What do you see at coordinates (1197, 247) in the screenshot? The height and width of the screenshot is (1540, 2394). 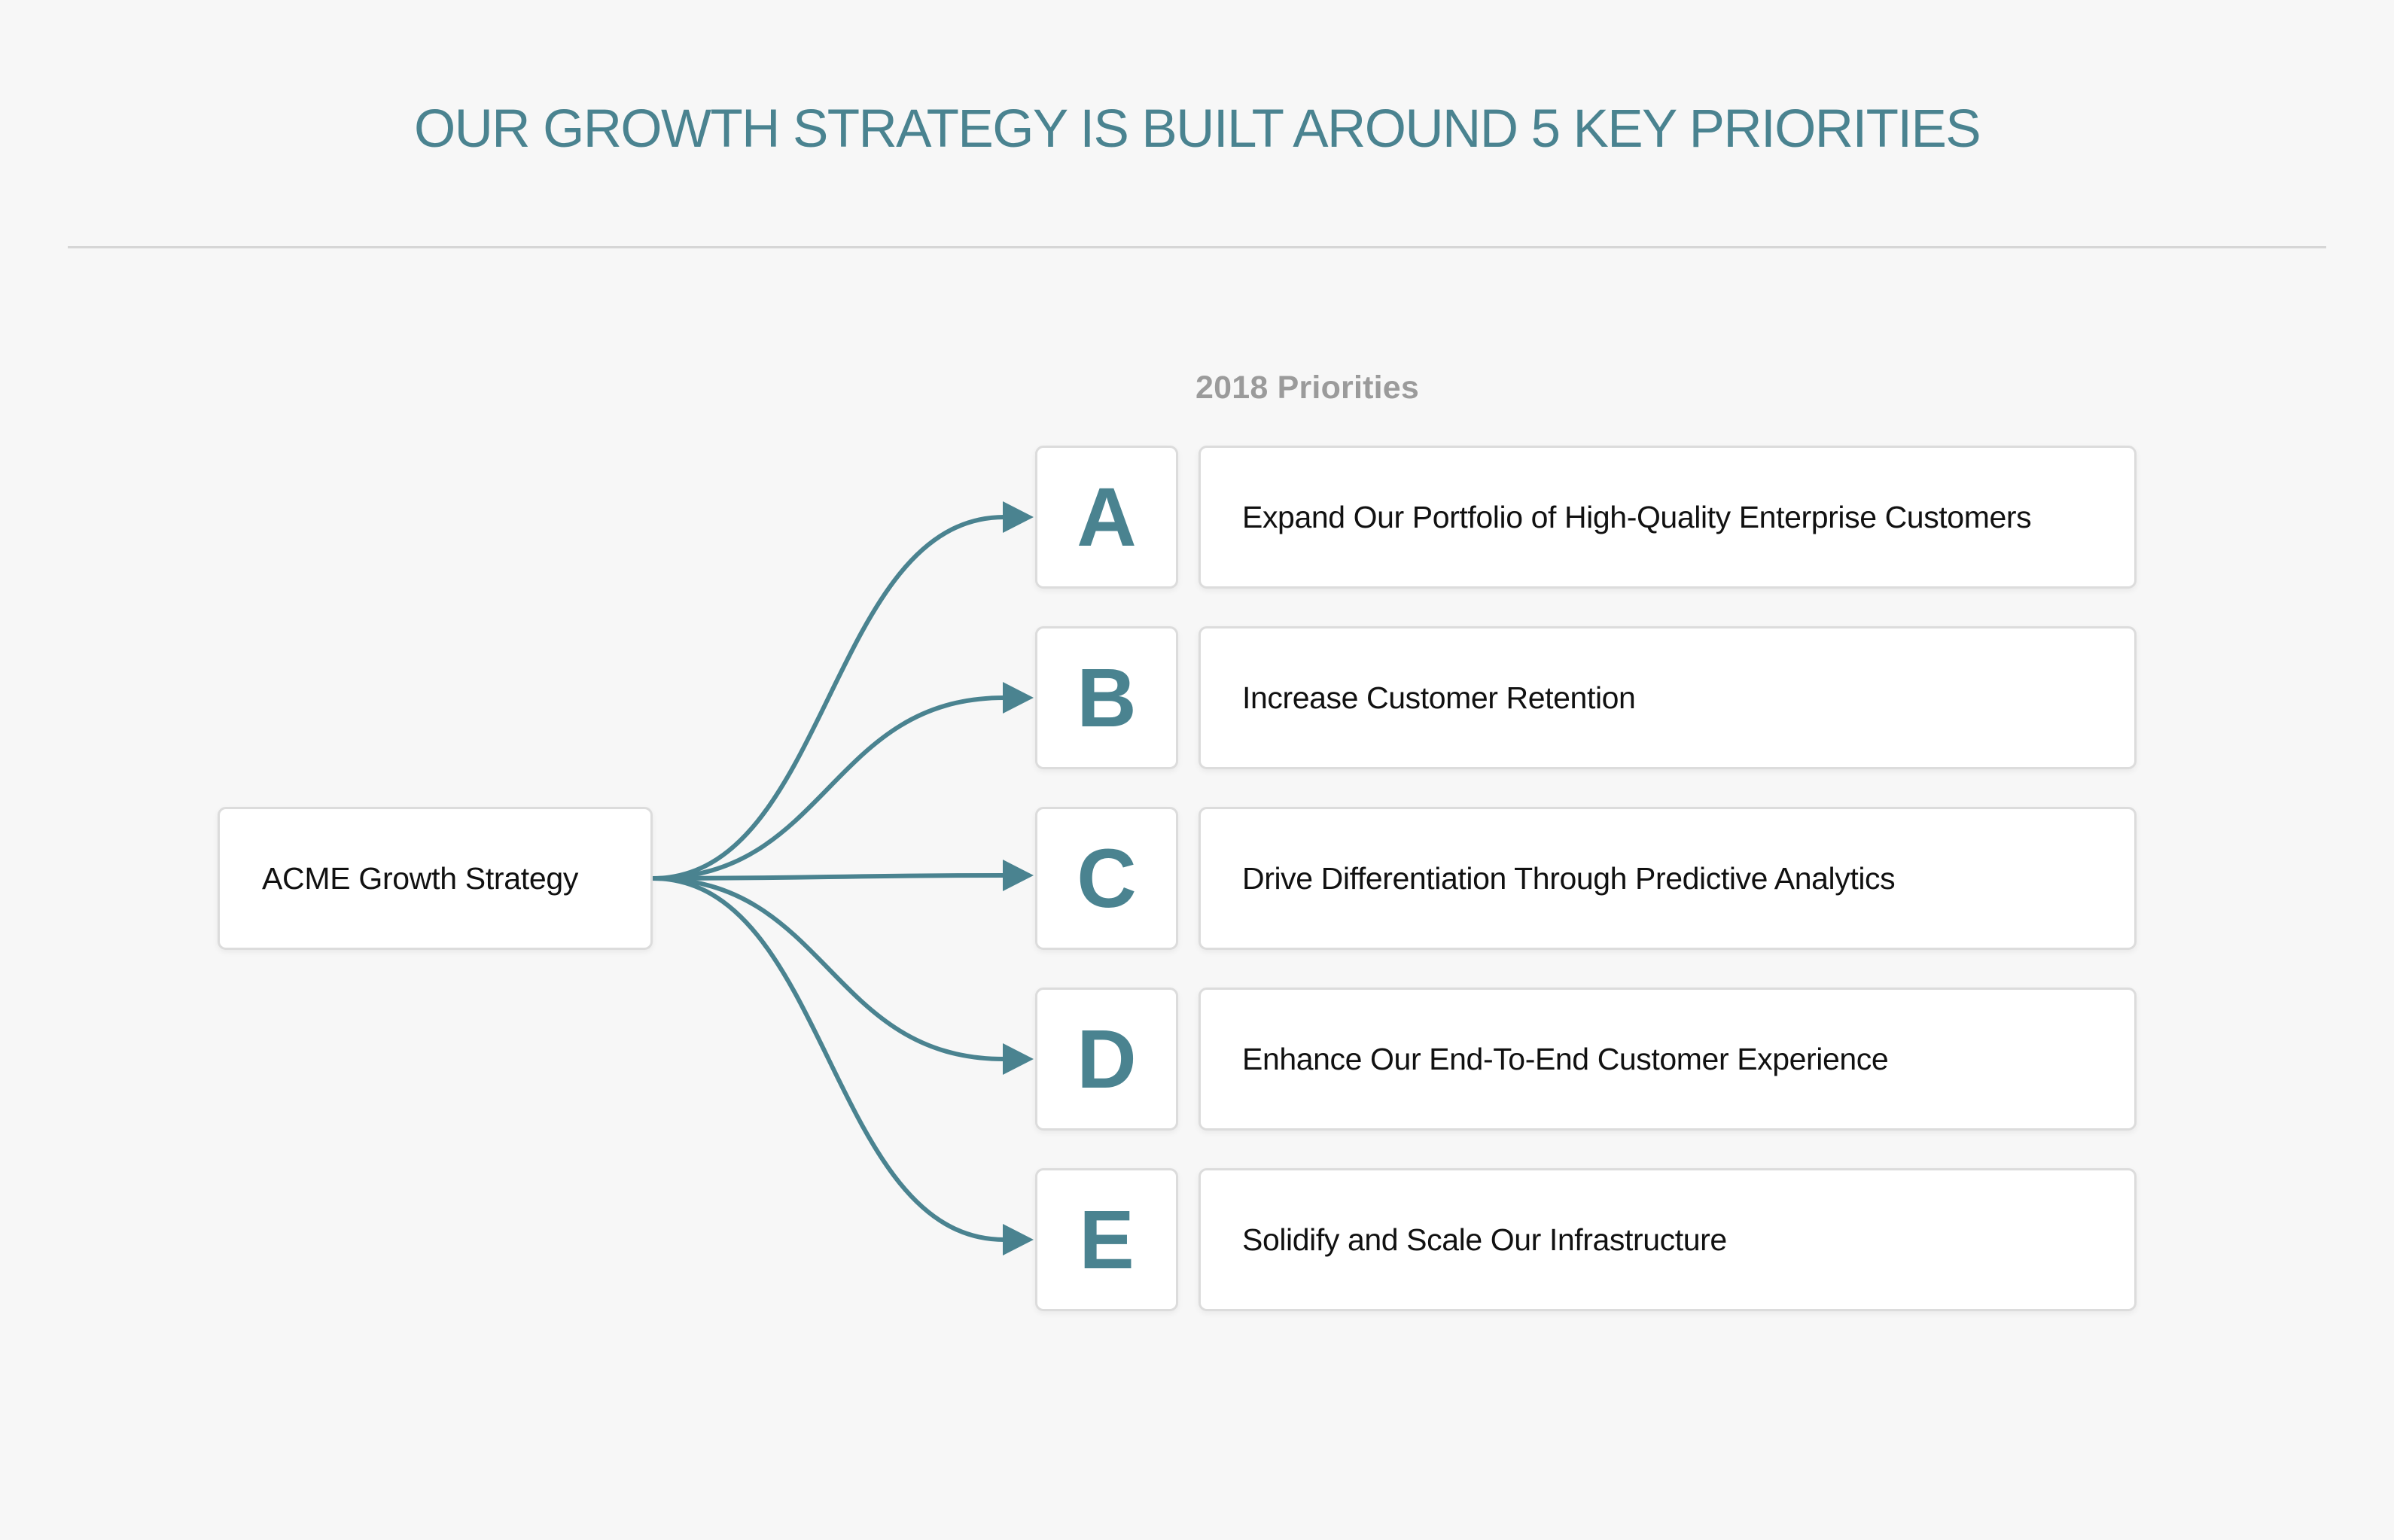 I see `title-divider` at bounding box center [1197, 247].